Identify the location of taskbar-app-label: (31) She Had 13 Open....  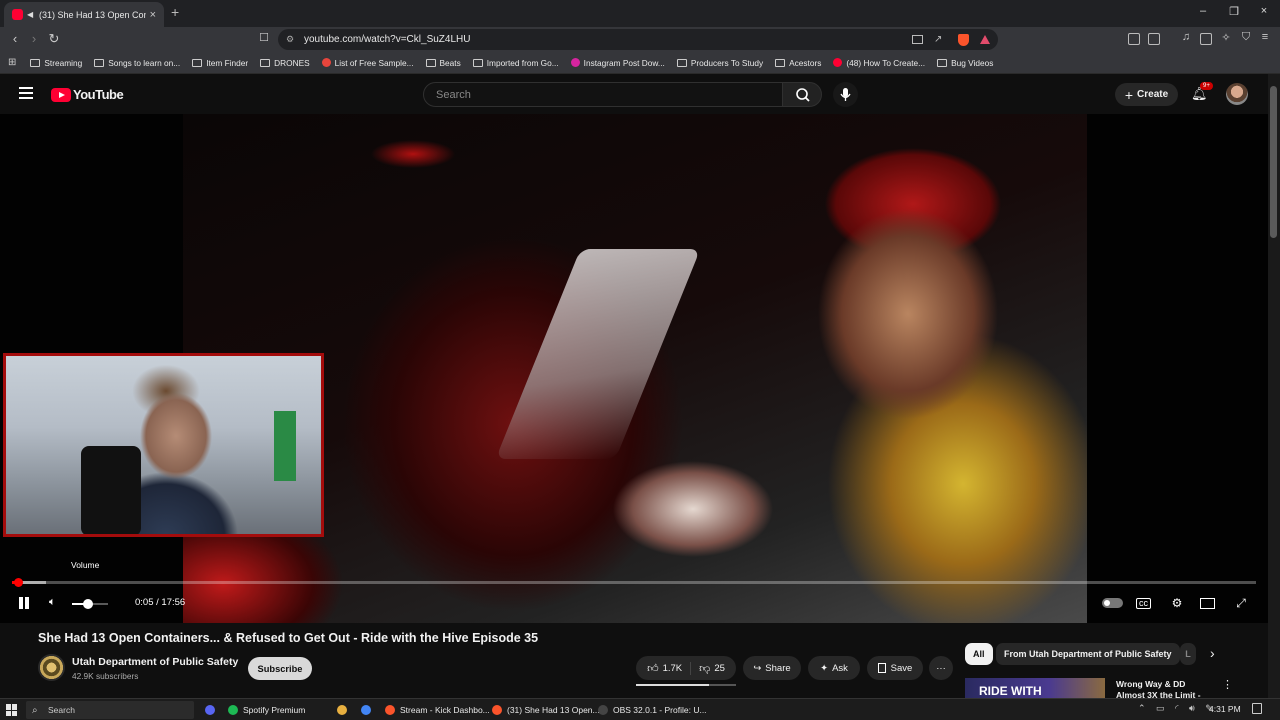
(553, 710).